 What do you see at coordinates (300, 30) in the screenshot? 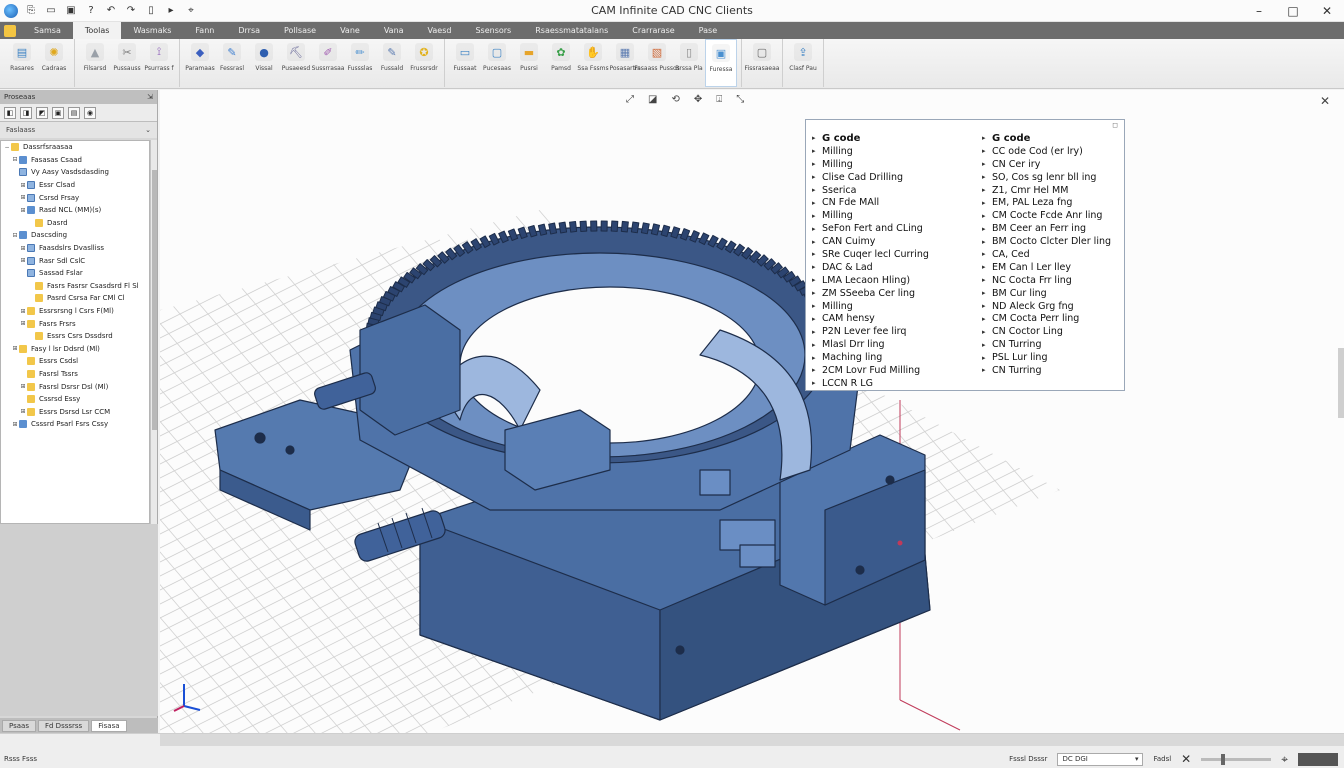
I see `tab-5: Pollsase` at bounding box center [300, 30].